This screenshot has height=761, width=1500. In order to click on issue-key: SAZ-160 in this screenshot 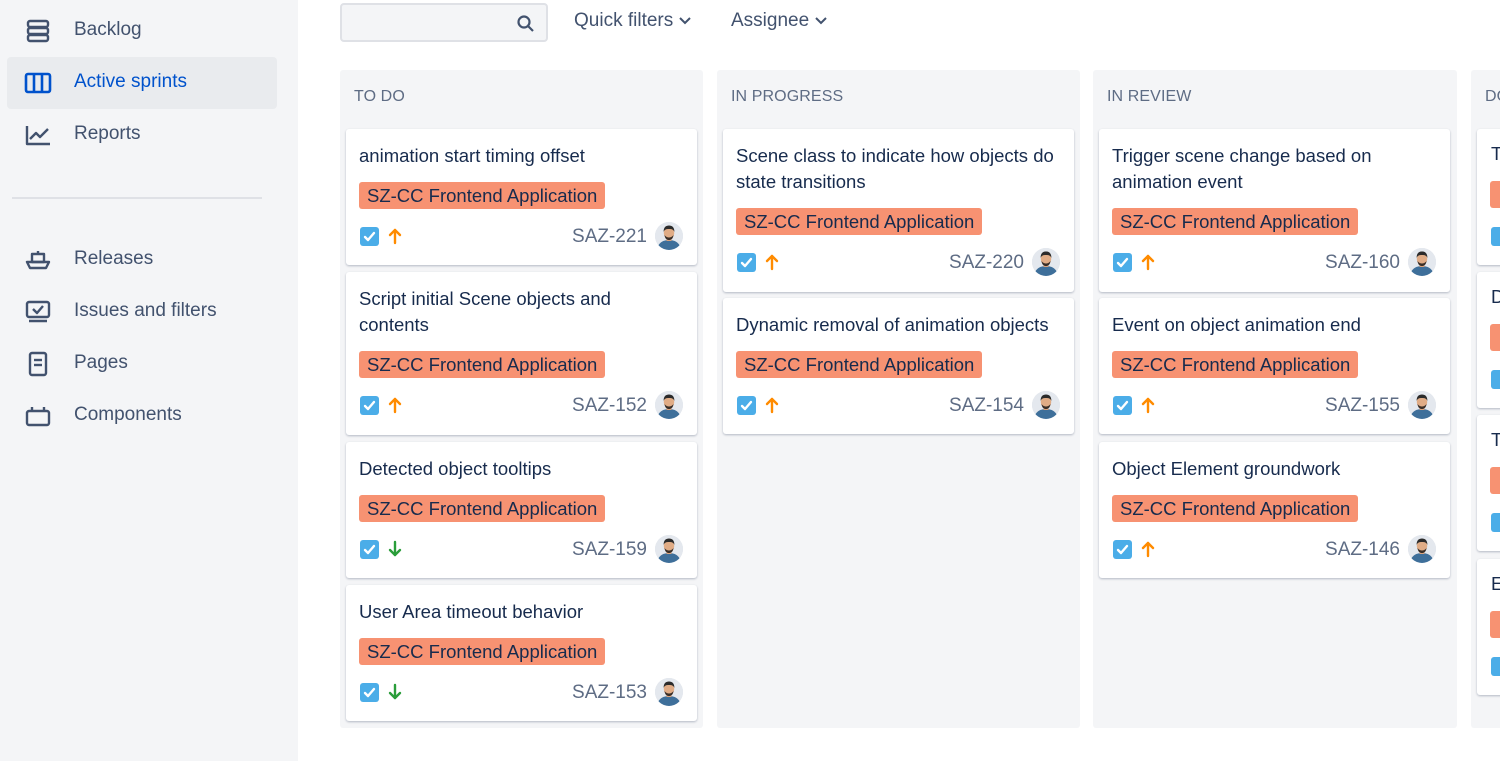, I will do `click(1362, 263)`.